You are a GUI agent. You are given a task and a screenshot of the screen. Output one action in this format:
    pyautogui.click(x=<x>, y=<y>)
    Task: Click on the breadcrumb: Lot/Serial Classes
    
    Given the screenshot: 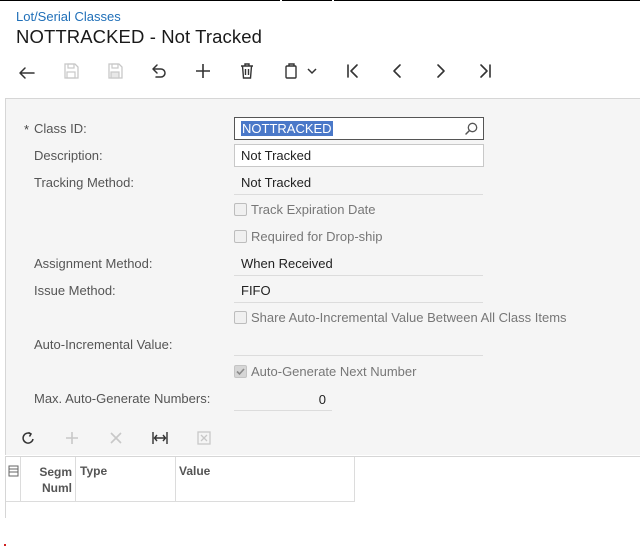 What is the action you would take?
    pyautogui.click(x=68, y=16)
    